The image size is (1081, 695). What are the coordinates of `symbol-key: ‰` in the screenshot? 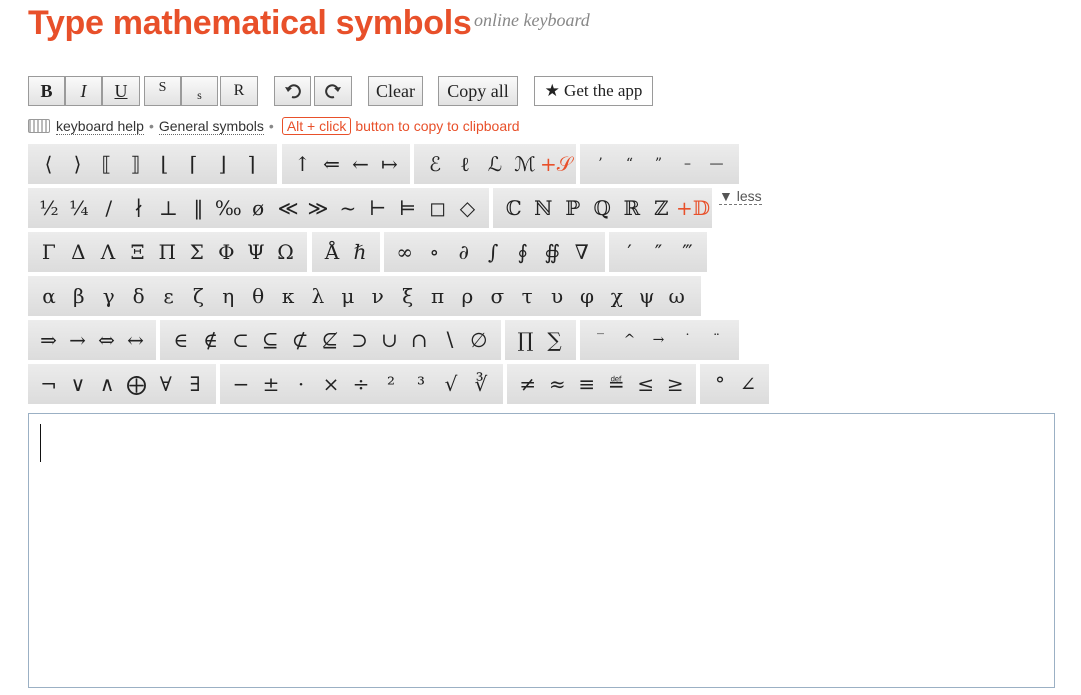 It's located at (228, 208).